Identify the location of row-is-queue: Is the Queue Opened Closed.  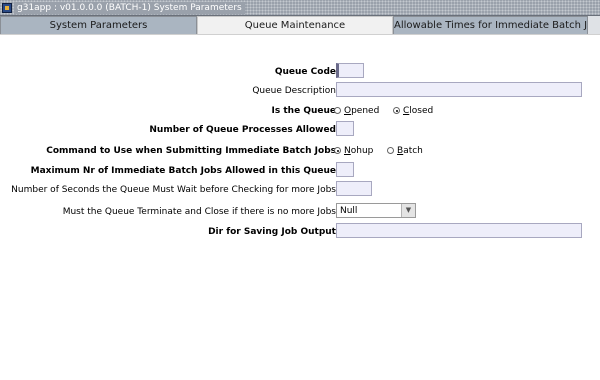
(300, 111).